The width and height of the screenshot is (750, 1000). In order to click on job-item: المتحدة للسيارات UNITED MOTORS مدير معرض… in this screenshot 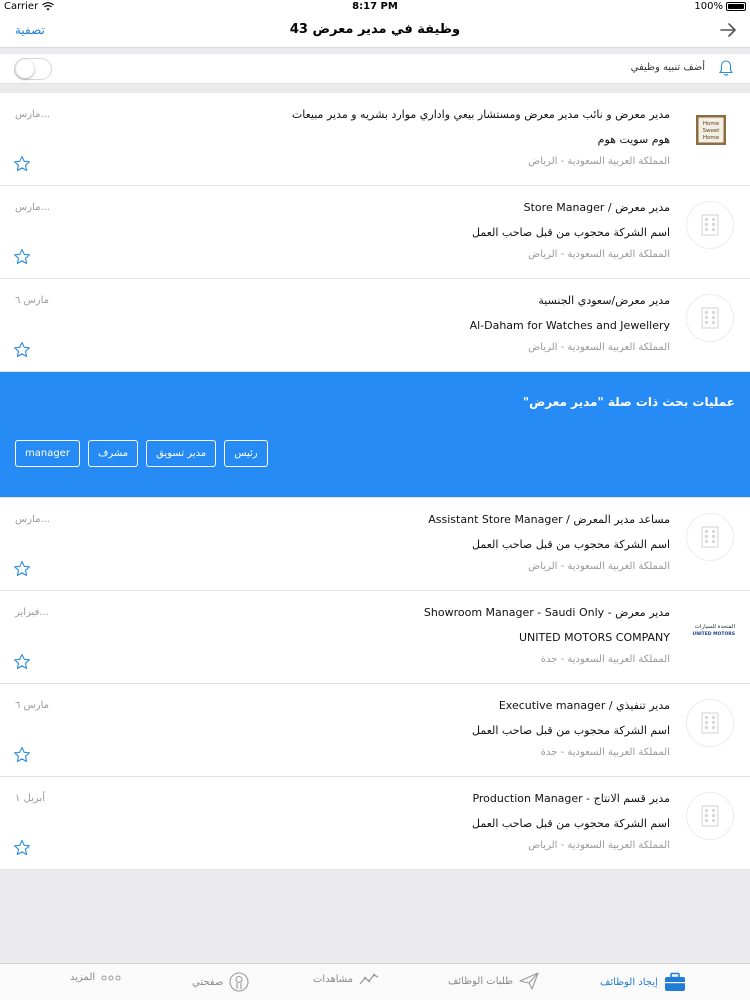, I will do `click(375, 637)`.